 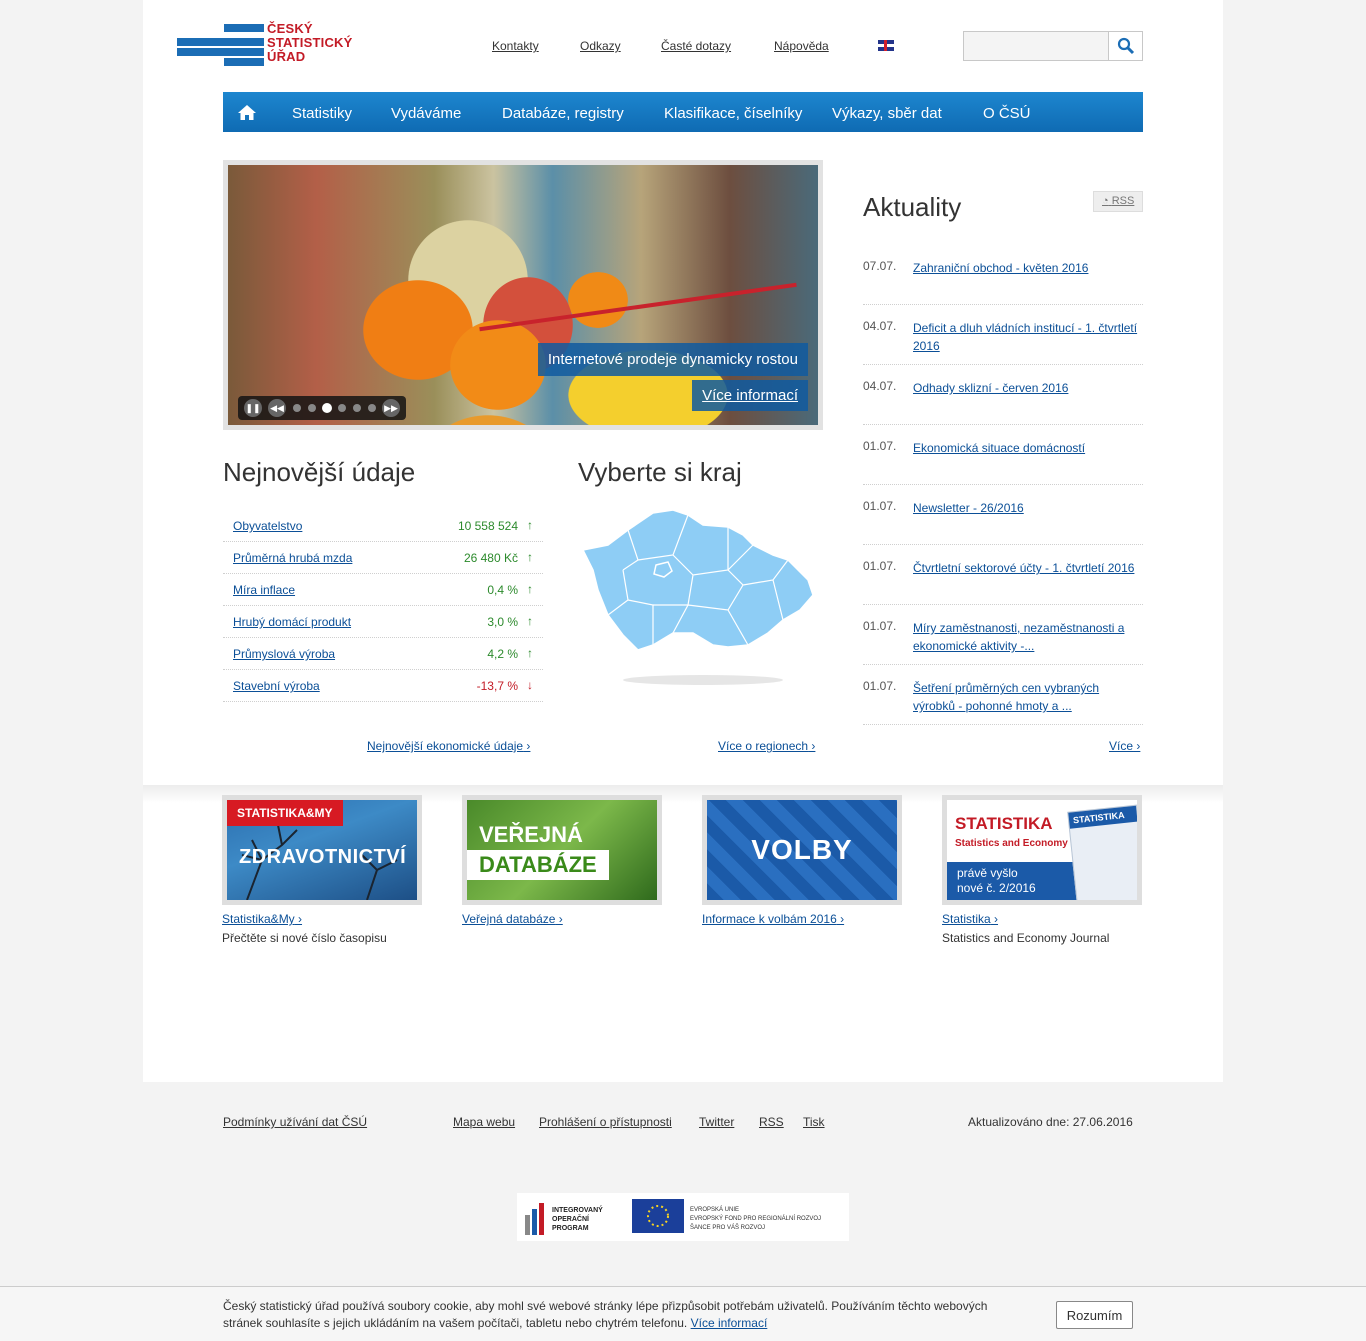 What do you see at coordinates (801, 46) in the screenshot?
I see `link-napoveda: Nápověda` at bounding box center [801, 46].